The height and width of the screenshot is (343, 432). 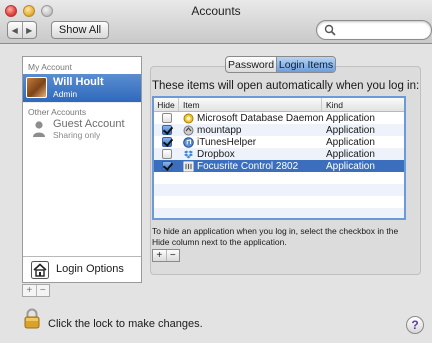 I want to click on microsoft-db-icon, so click(x=188, y=118).